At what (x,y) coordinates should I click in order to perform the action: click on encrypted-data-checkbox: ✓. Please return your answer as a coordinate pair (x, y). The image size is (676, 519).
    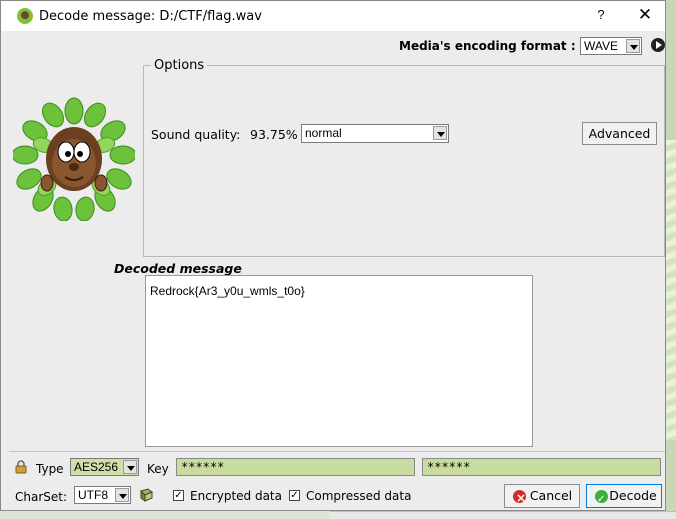
    Looking at the image, I should click on (178, 495).